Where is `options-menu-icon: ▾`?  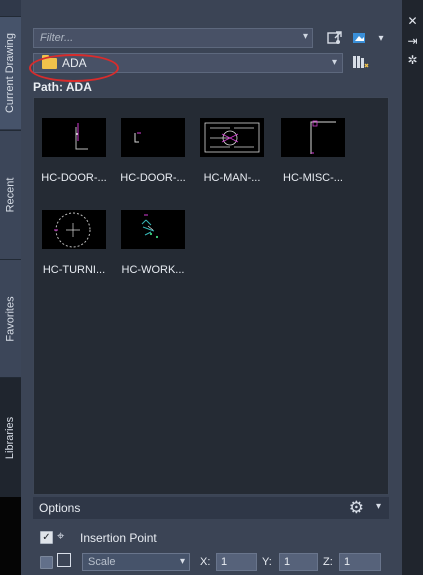
options-menu-icon: ▾ is located at coordinates (378, 506).